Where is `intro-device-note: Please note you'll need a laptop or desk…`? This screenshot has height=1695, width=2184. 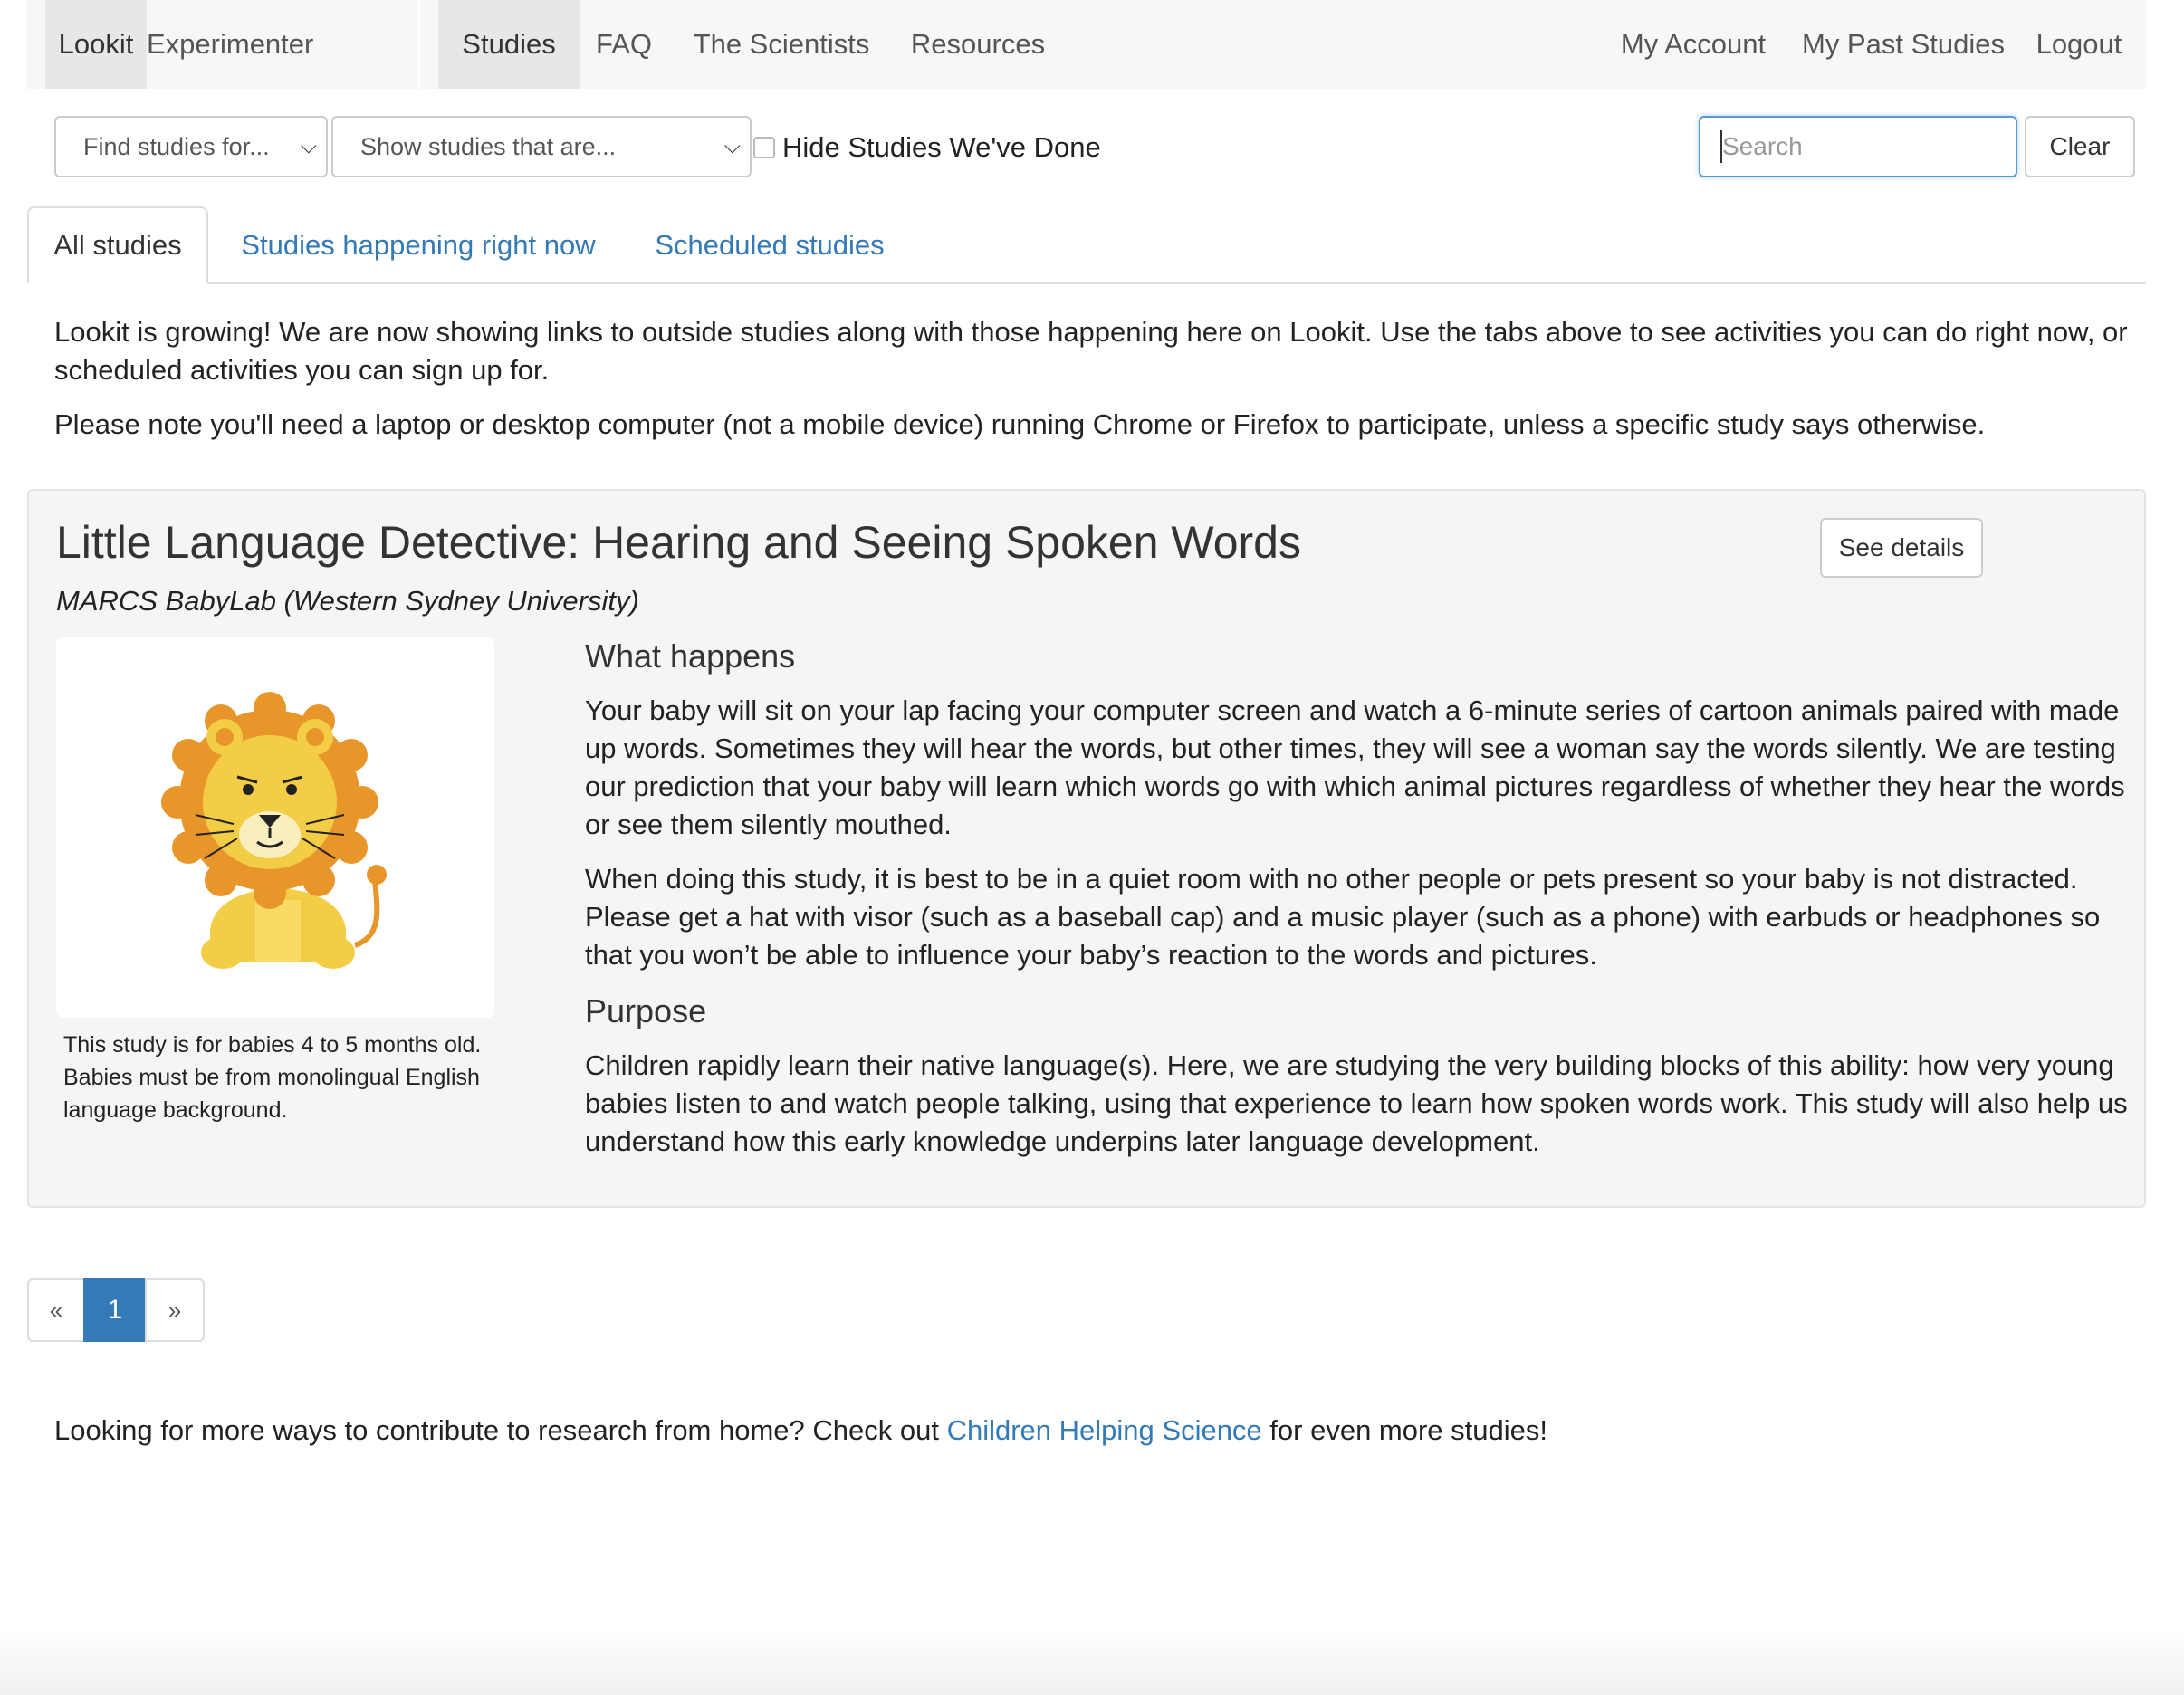 intro-device-note: Please note you'll need a laptop or desk… is located at coordinates (1020, 424).